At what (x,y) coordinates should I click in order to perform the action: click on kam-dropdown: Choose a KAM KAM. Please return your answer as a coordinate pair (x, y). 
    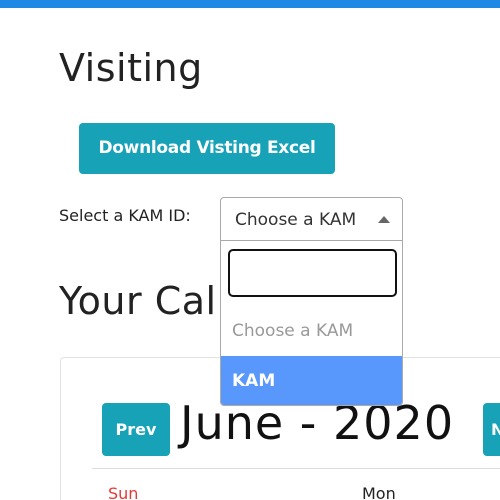
    Looking at the image, I should click on (311, 323).